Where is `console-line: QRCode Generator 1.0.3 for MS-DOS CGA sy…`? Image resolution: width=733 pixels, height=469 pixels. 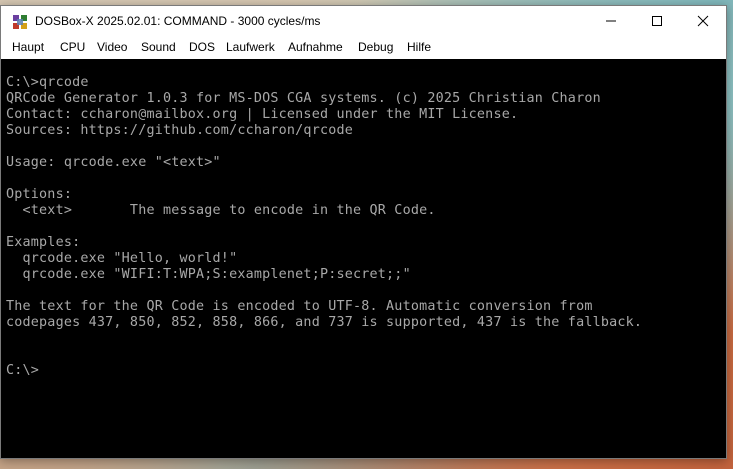 console-line: QRCode Generator 1.0.3 for MS-DOS CGA sy… is located at coordinates (303, 98).